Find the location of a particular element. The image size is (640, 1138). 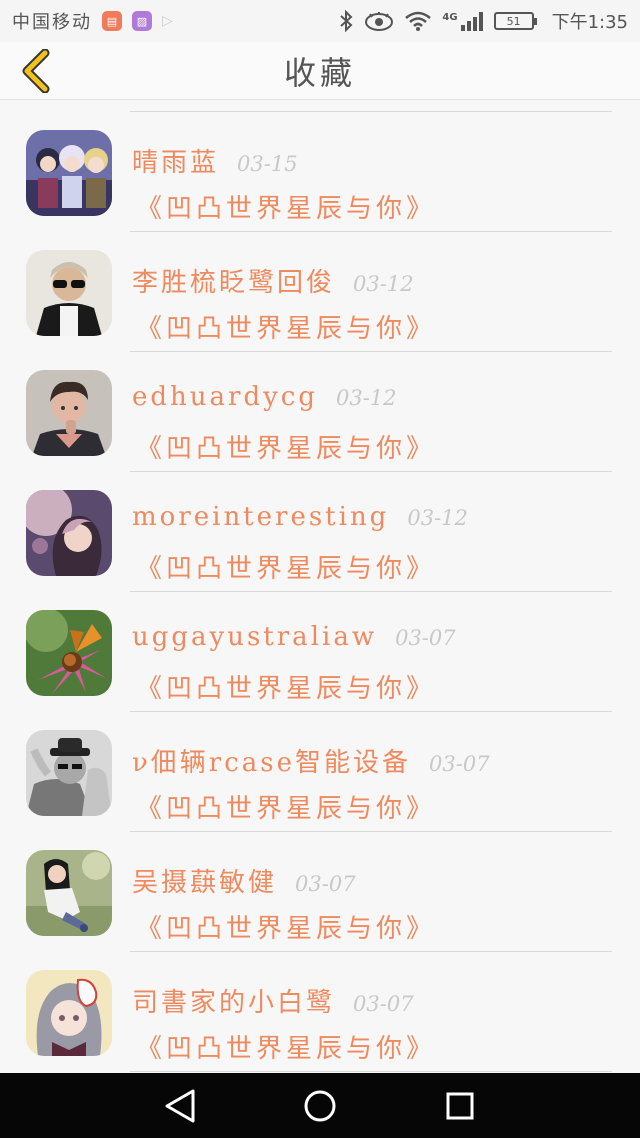

list-item: uggayustraliaw 03-07 《凹凸世界星辰与你》 is located at coordinates (320, 652).